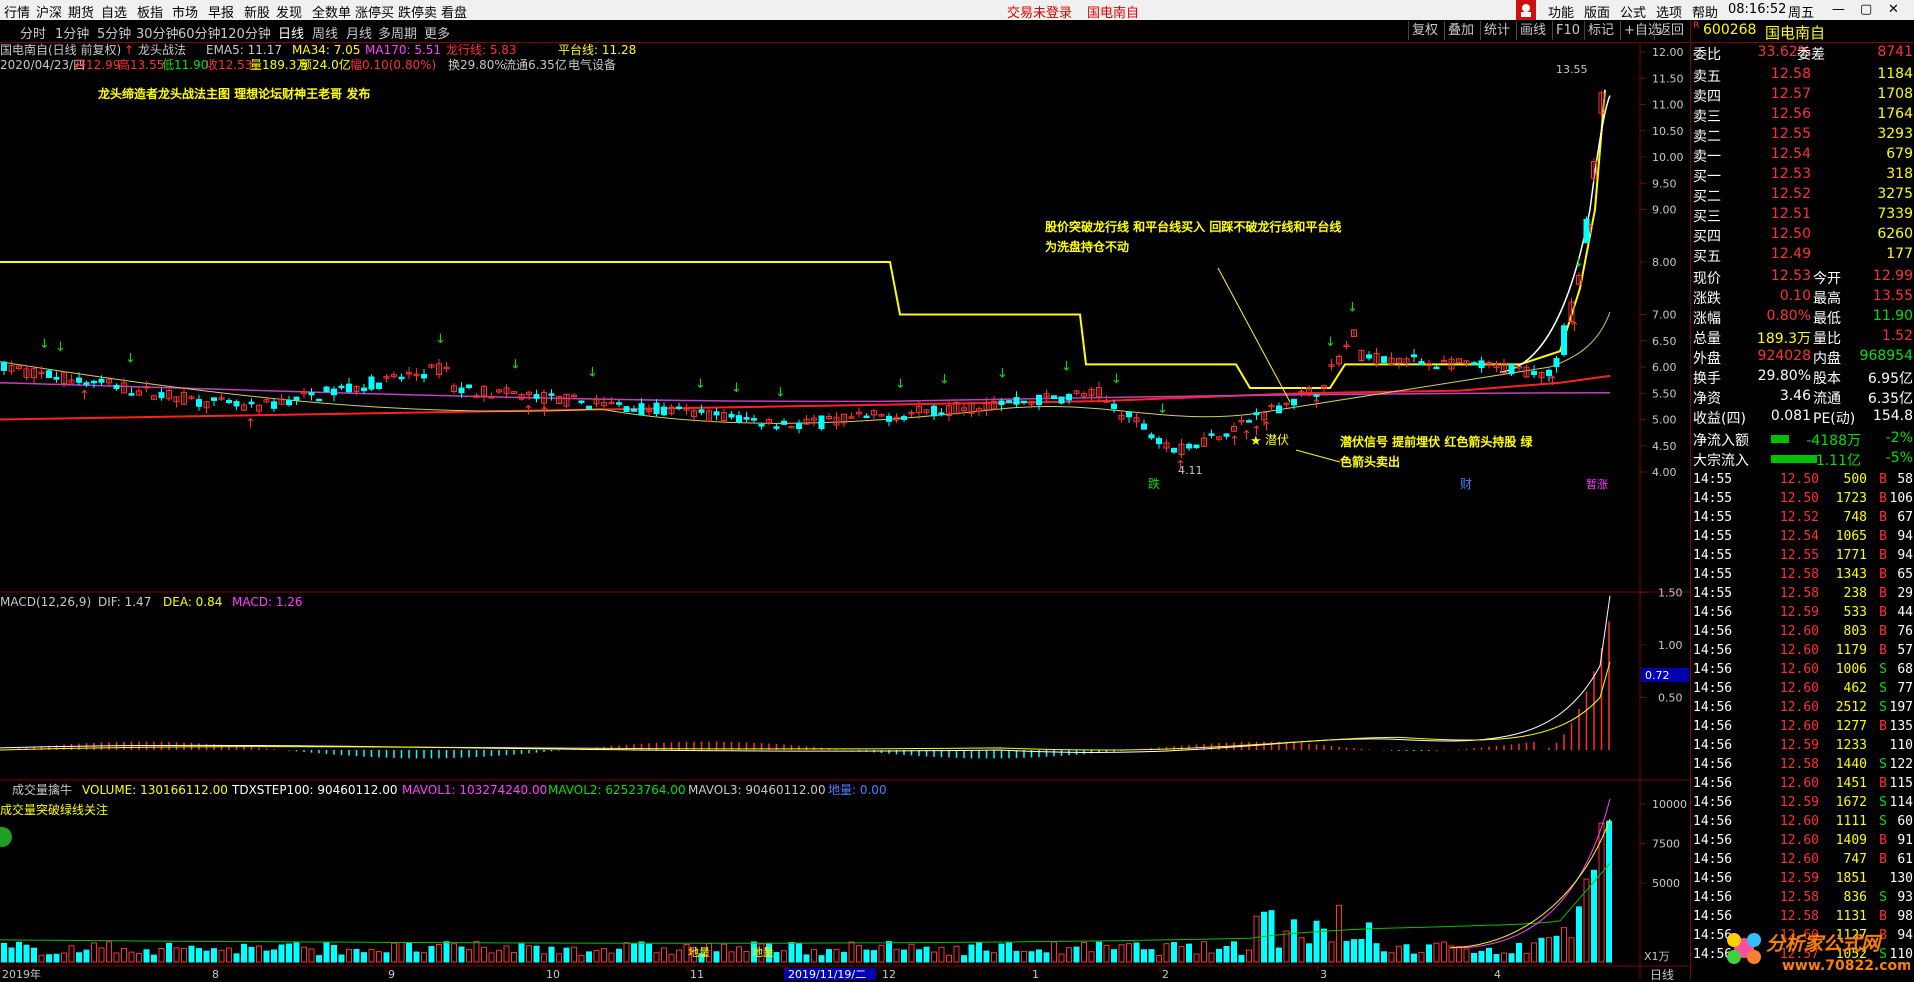 Image resolution: width=1914 pixels, height=982 pixels. I want to click on period-tab: 30分钟, so click(157, 32).